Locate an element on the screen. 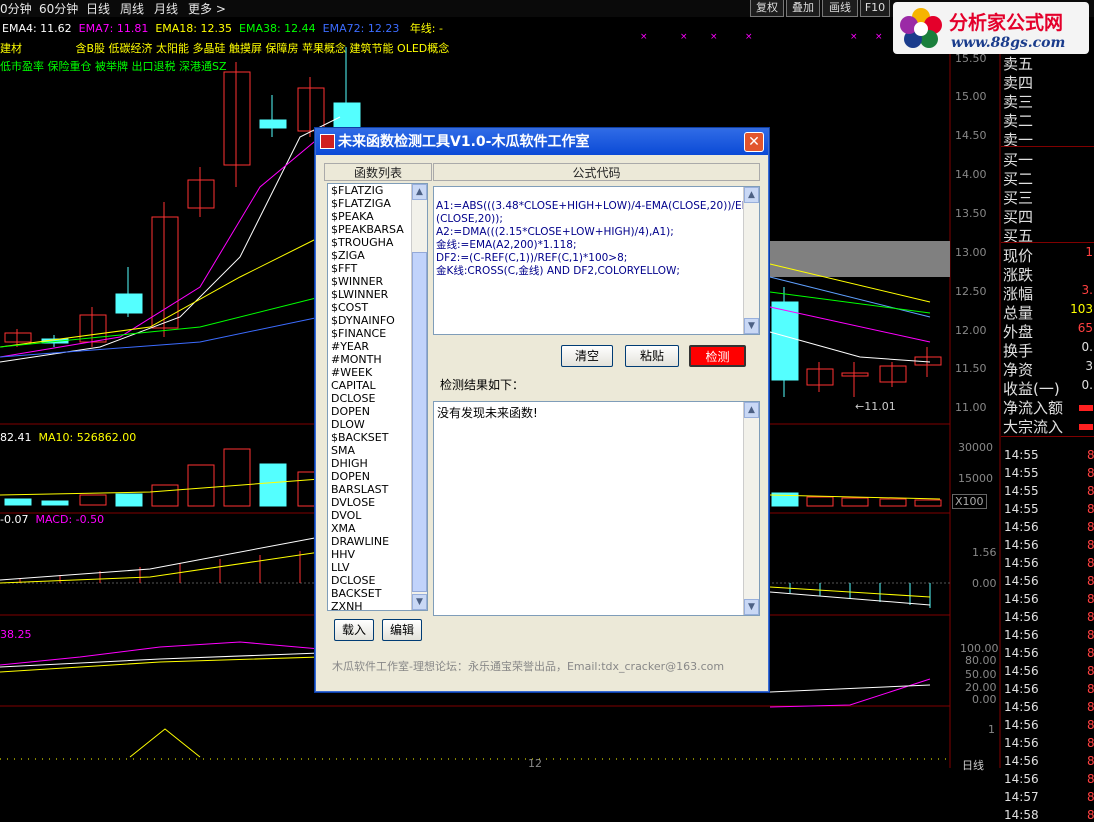 Image resolution: width=1094 pixels, height=822 pixels. signal-marker: × is located at coordinates (854, 37).